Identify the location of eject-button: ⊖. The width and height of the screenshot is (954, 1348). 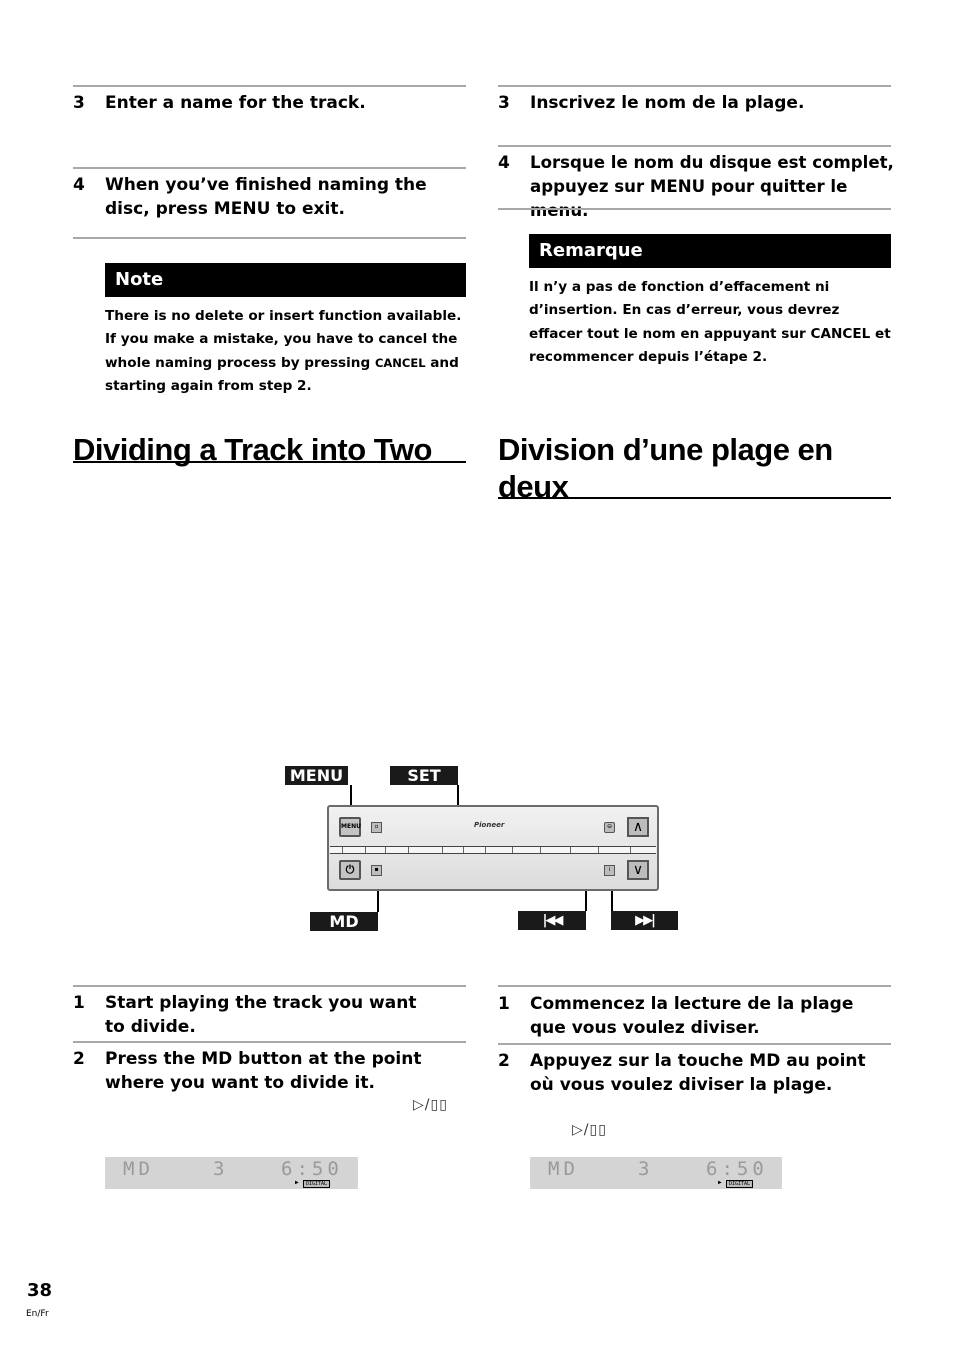
(609, 827).